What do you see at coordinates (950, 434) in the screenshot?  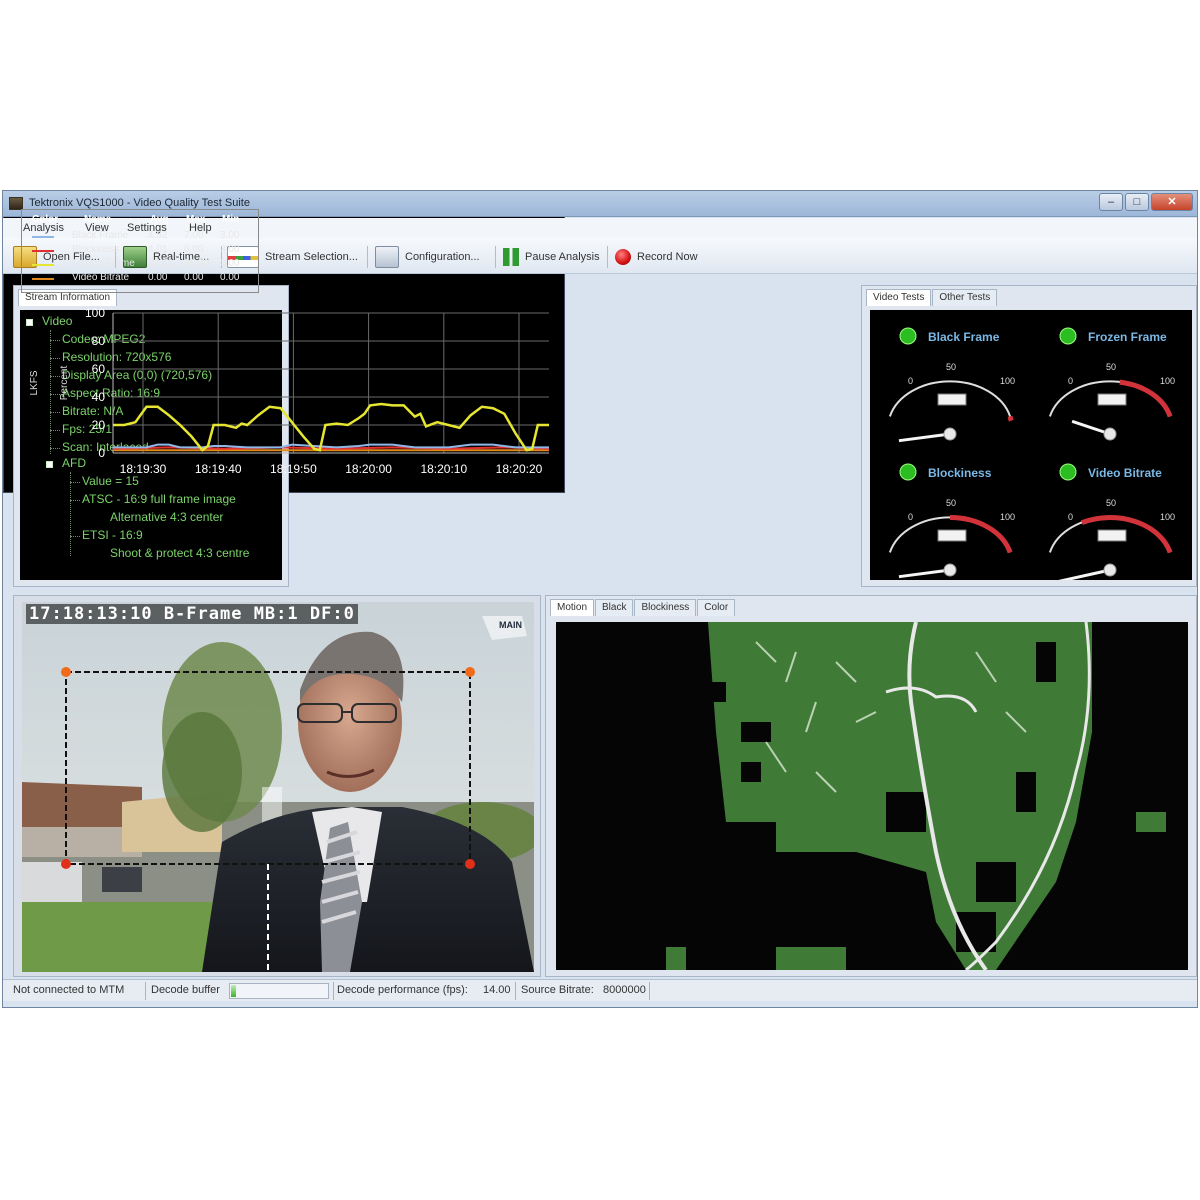 I see `black-frame-gauge-hub` at bounding box center [950, 434].